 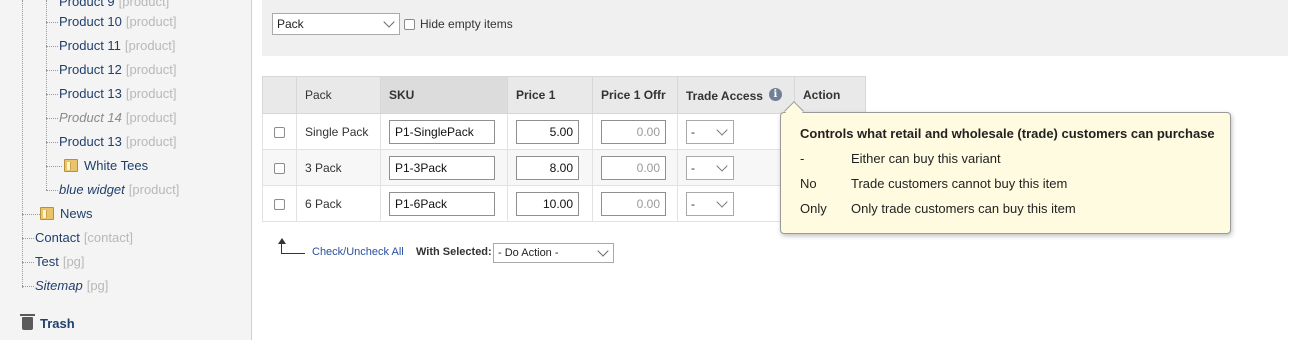 What do you see at coordinates (90, 117) in the screenshot?
I see `tree-item-label: Product 14` at bounding box center [90, 117].